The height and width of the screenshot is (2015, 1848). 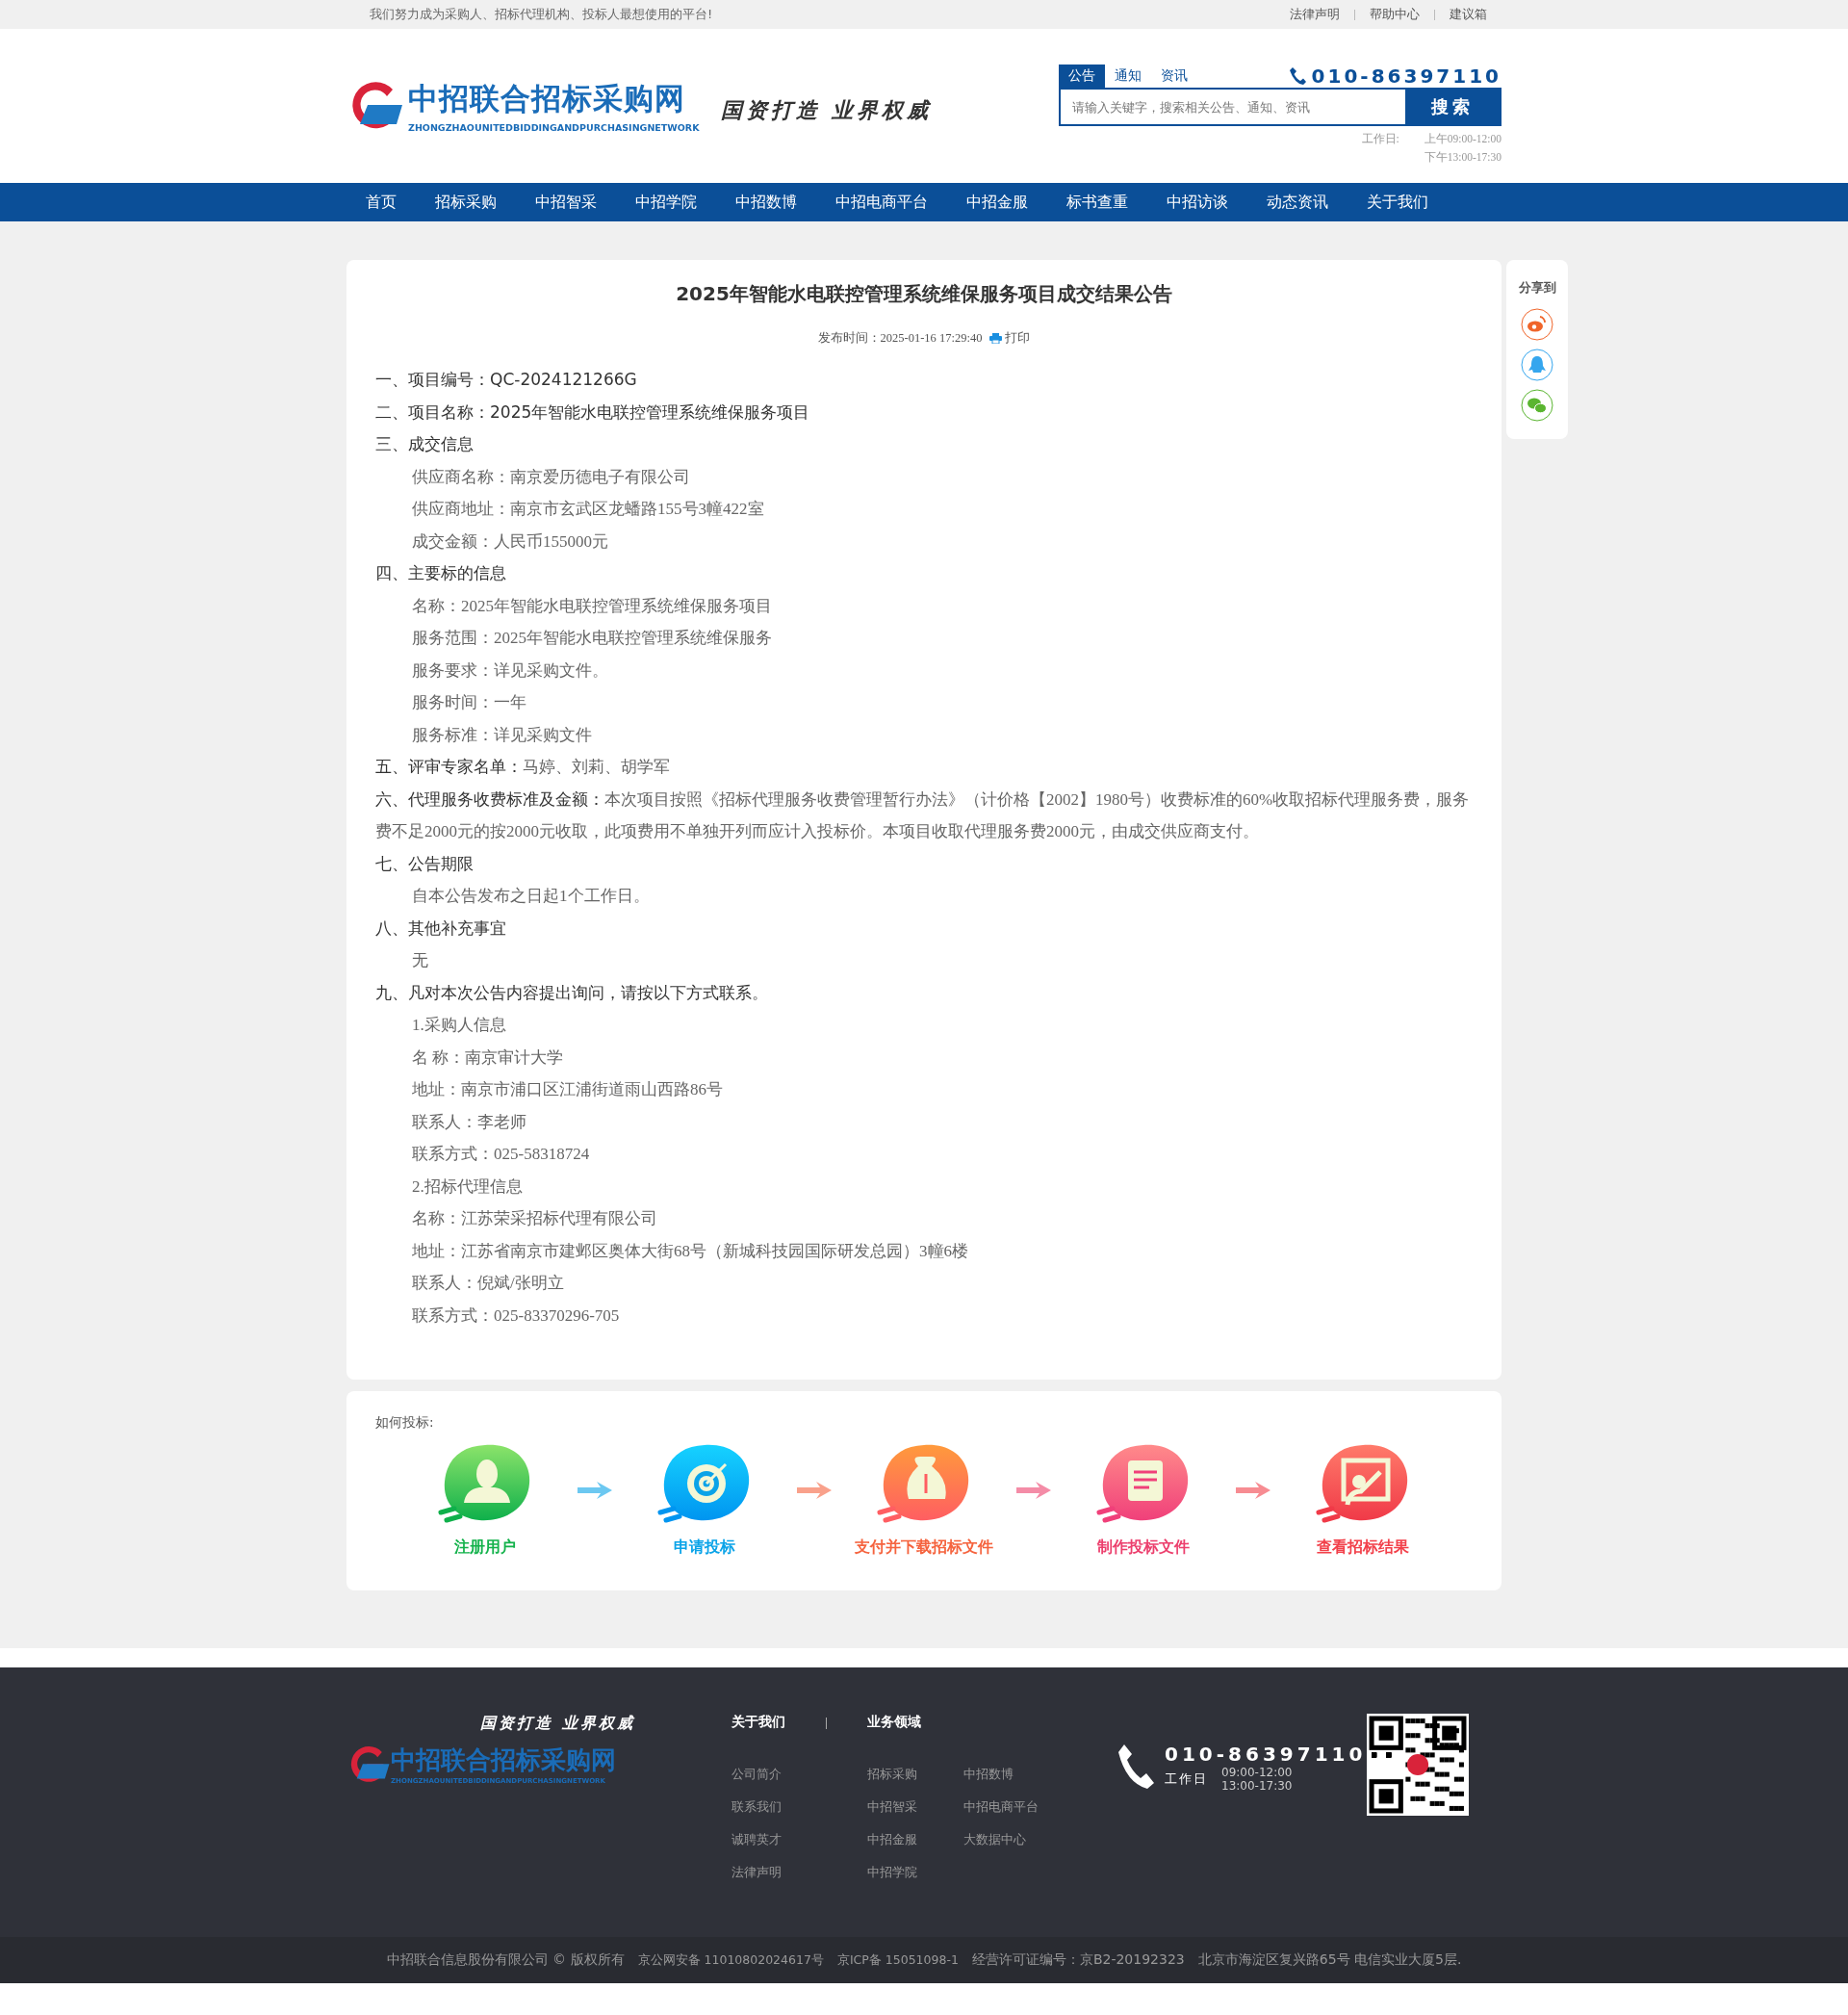 What do you see at coordinates (1537, 325) in the screenshot?
I see `weibo-icon` at bounding box center [1537, 325].